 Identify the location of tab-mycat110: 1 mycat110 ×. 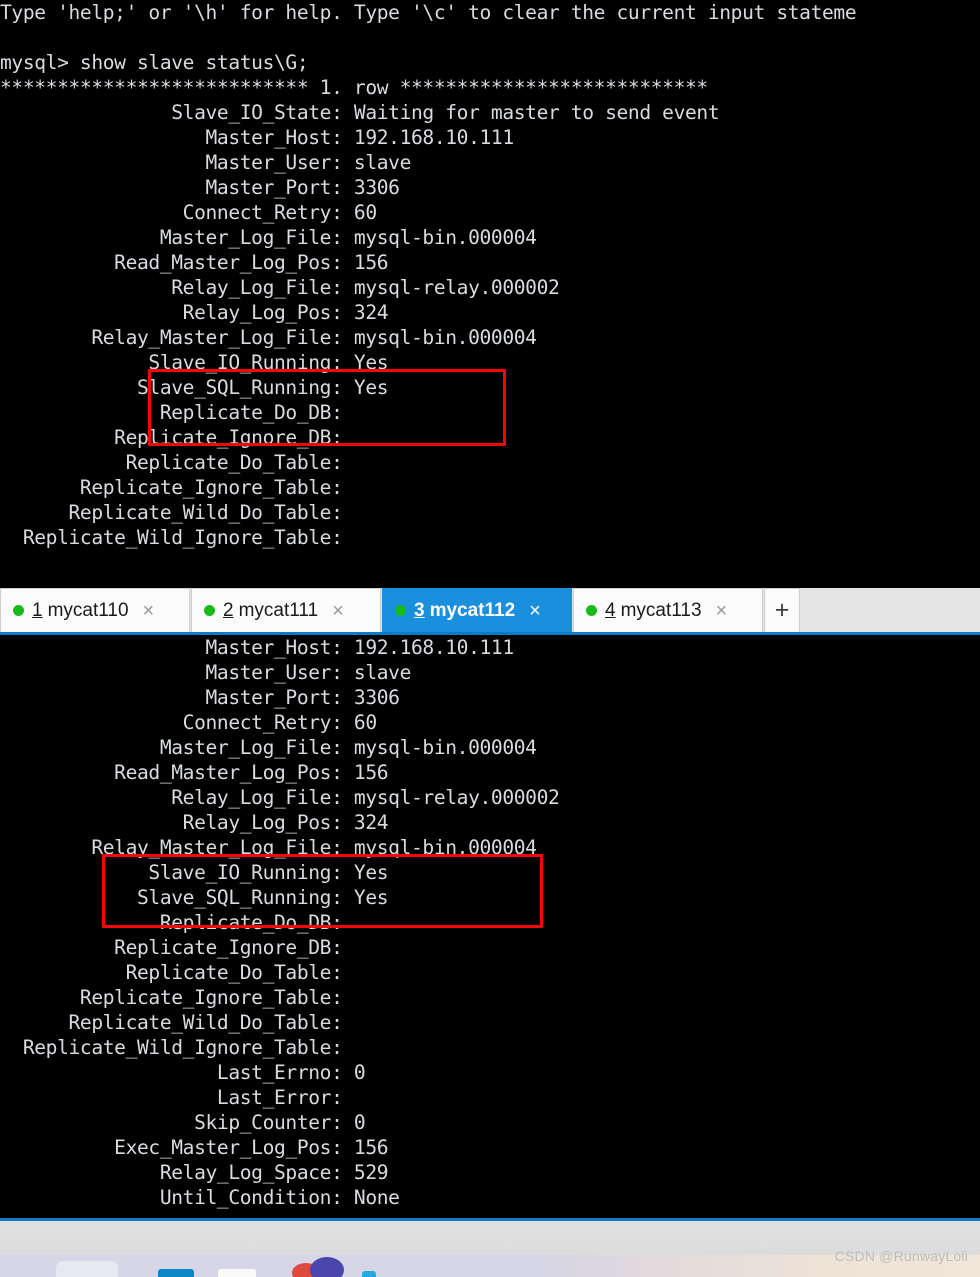
(95, 610).